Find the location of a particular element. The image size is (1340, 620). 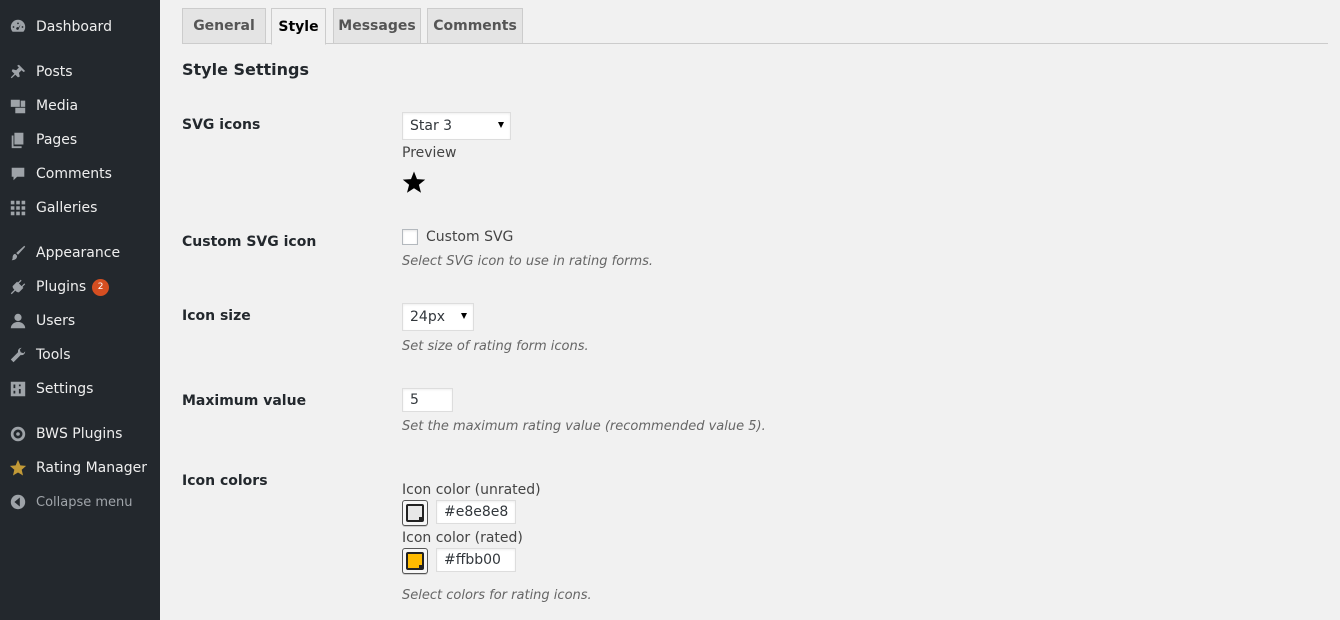

icon-colors-label: Icon colors is located at coordinates (225, 481).